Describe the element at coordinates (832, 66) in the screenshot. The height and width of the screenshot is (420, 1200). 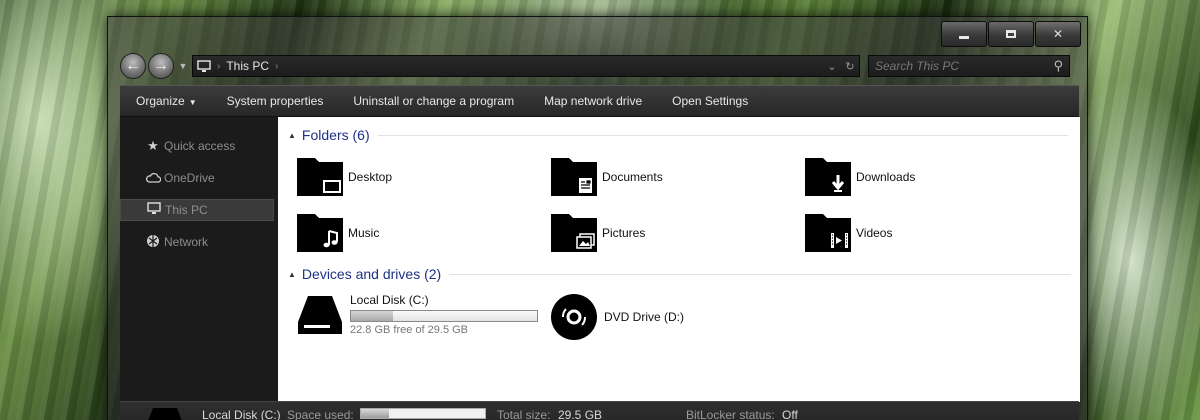
I see `address-dropdown-icon: ⌄` at that location.